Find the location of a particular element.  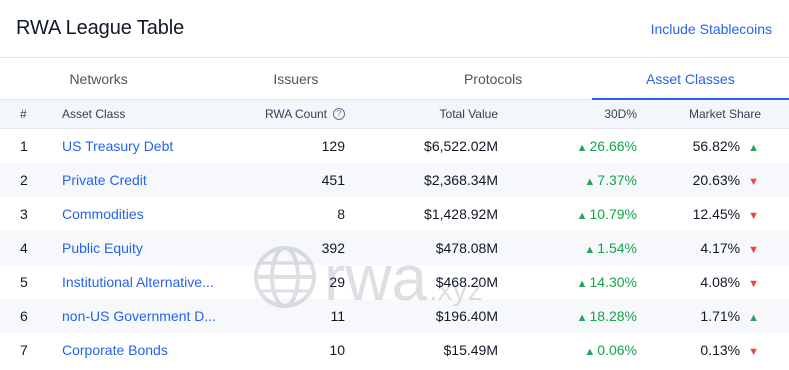

rwa-count-cell: 8 is located at coordinates (341, 214).